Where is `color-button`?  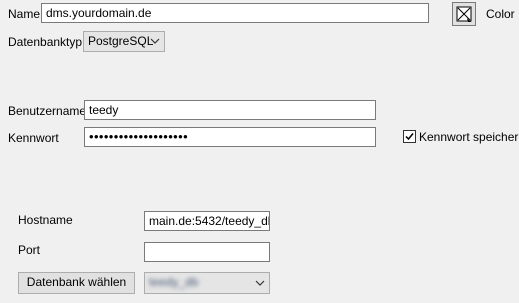 color-button is located at coordinates (464, 14).